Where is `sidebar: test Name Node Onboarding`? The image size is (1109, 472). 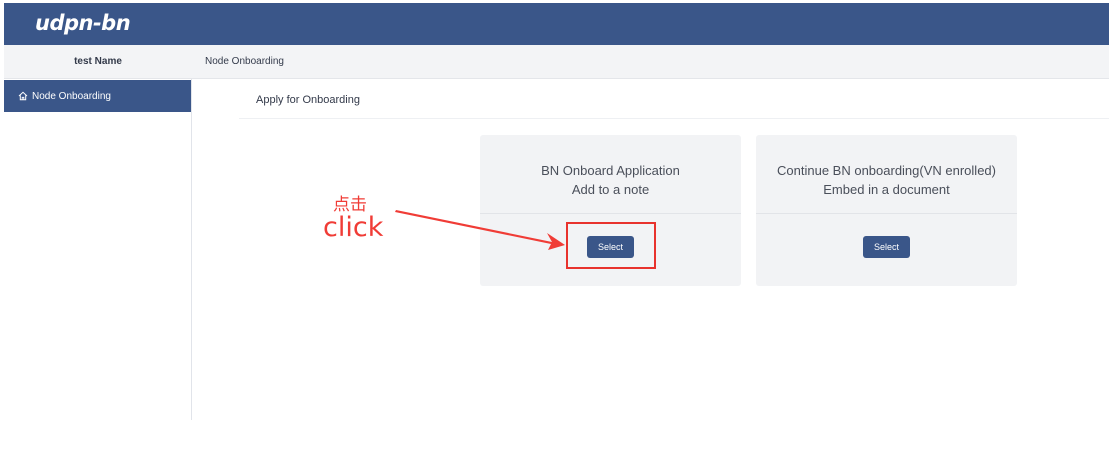
sidebar: test Name Node Onboarding is located at coordinates (98, 232).